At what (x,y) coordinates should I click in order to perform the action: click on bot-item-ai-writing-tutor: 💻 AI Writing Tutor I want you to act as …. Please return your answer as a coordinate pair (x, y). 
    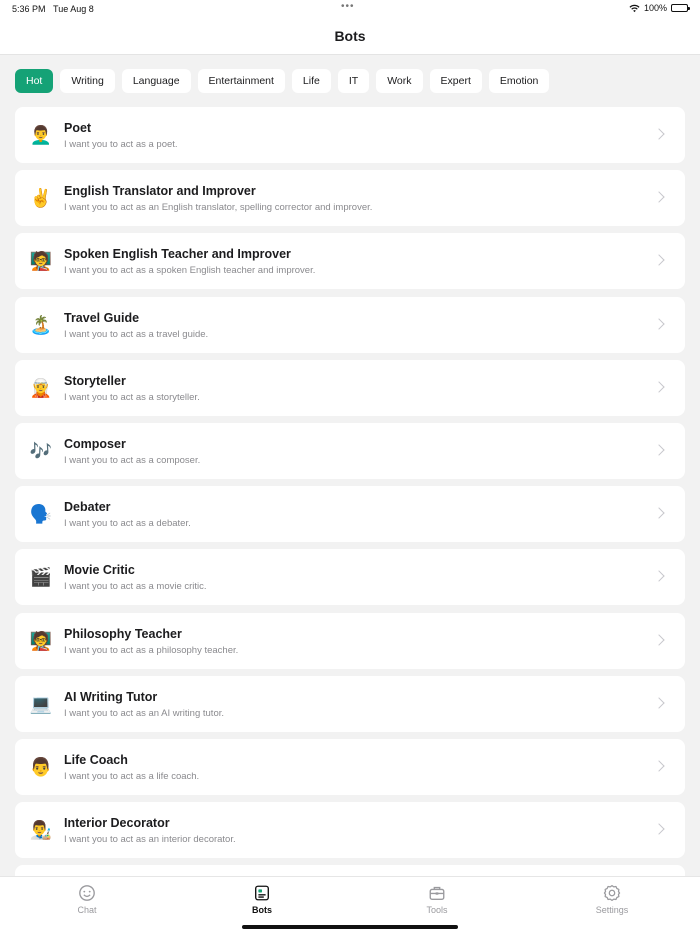
    Looking at the image, I should click on (350, 703).